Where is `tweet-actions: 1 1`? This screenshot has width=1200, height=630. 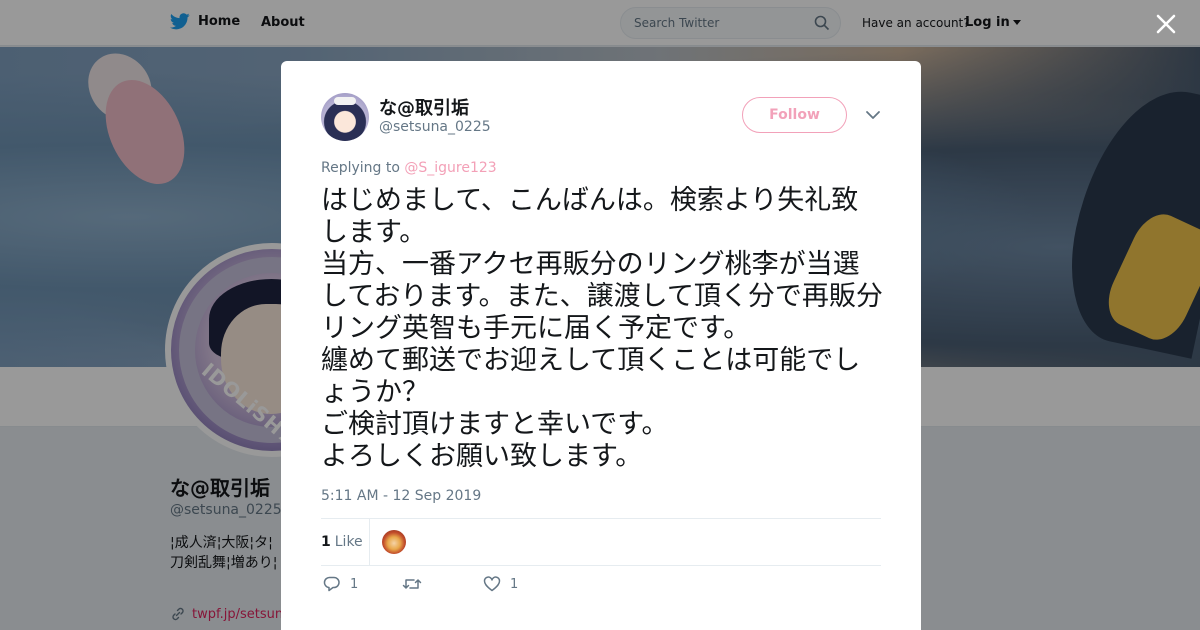
tweet-actions: 1 1 is located at coordinates (471, 586).